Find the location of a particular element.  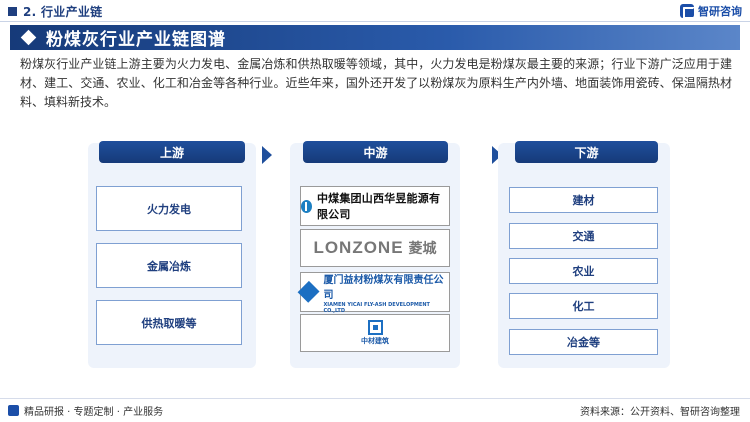

section-marker-icon is located at coordinates (12, 11).